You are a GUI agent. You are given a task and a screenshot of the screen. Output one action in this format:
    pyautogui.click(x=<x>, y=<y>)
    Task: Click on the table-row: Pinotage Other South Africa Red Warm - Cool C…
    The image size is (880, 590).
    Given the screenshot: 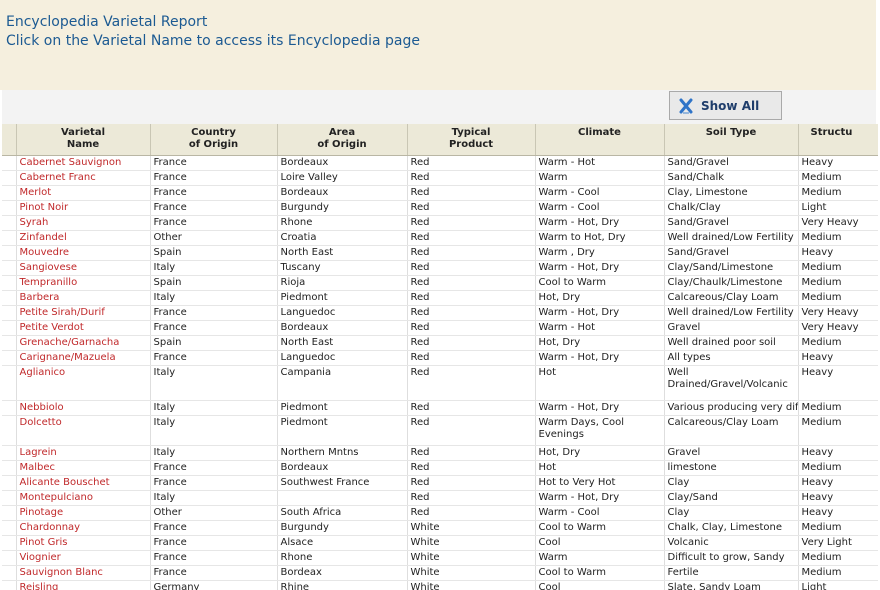 What is the action you would take?
    pyautogui.click(x=440, y=513)
    